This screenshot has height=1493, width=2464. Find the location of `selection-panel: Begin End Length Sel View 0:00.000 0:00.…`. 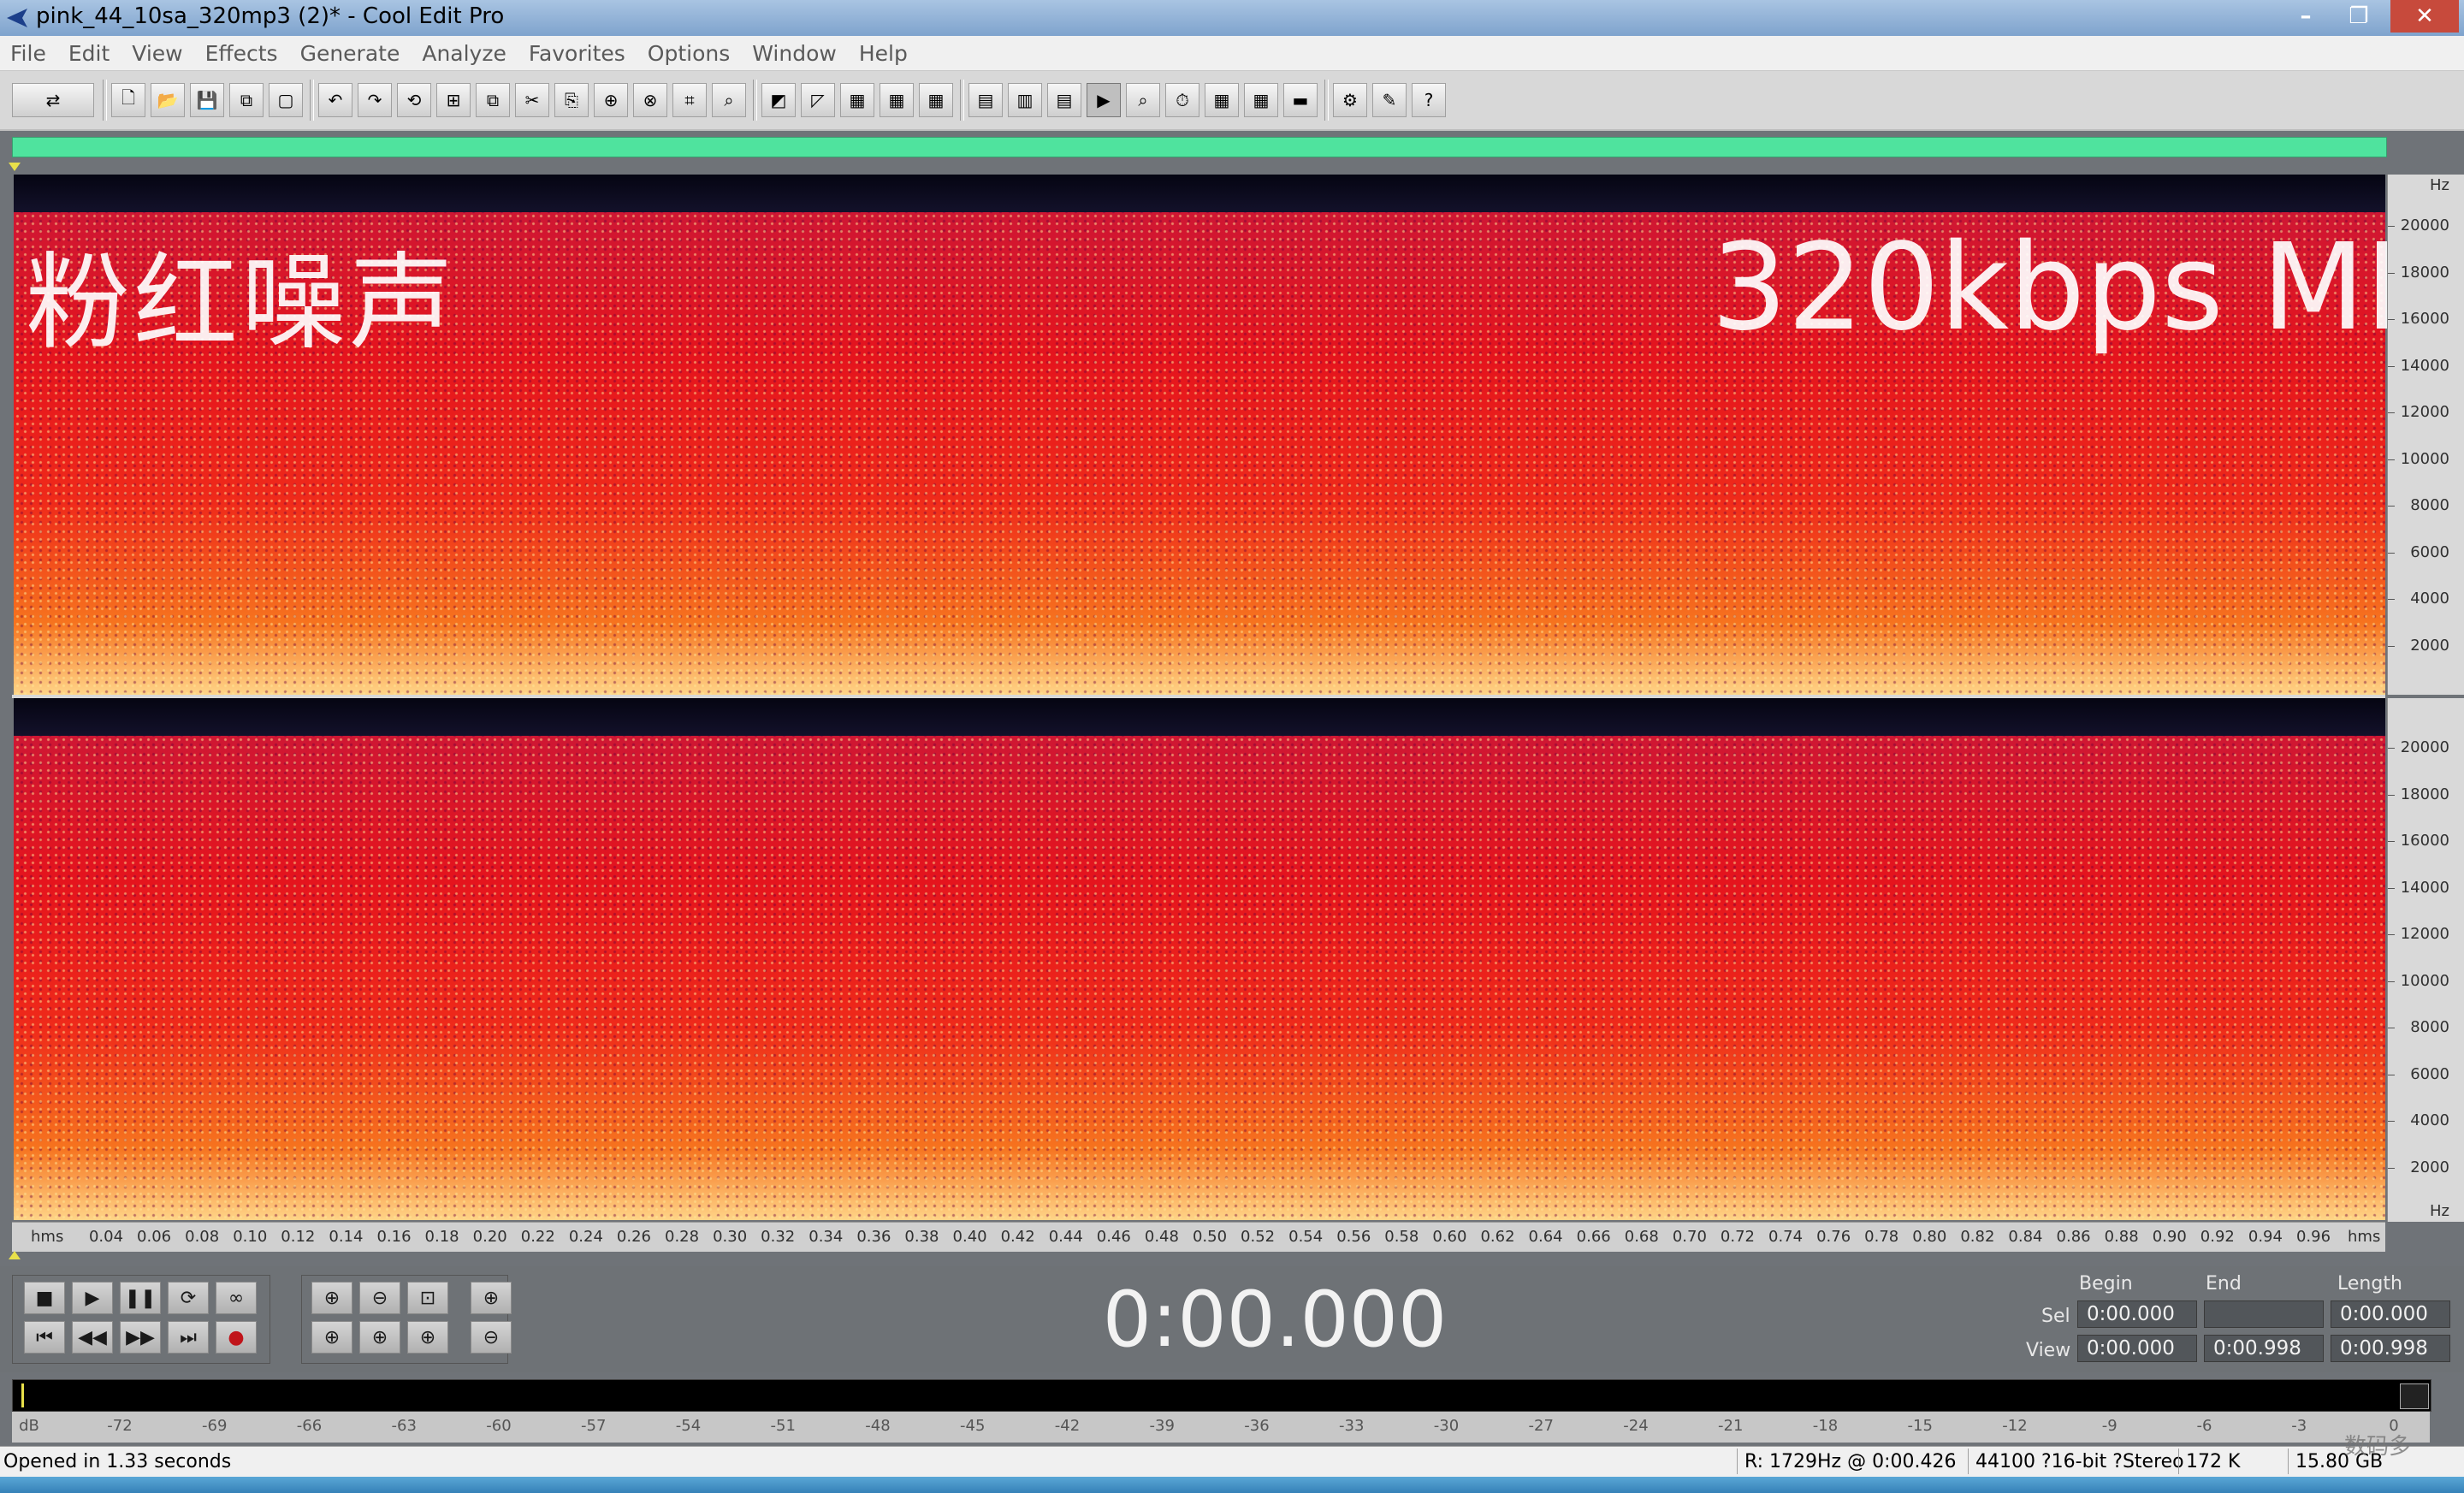

selection-panel: Begin End Length Sel View 0:00.000 0:00.… is located at coordinates (2236, 1318).